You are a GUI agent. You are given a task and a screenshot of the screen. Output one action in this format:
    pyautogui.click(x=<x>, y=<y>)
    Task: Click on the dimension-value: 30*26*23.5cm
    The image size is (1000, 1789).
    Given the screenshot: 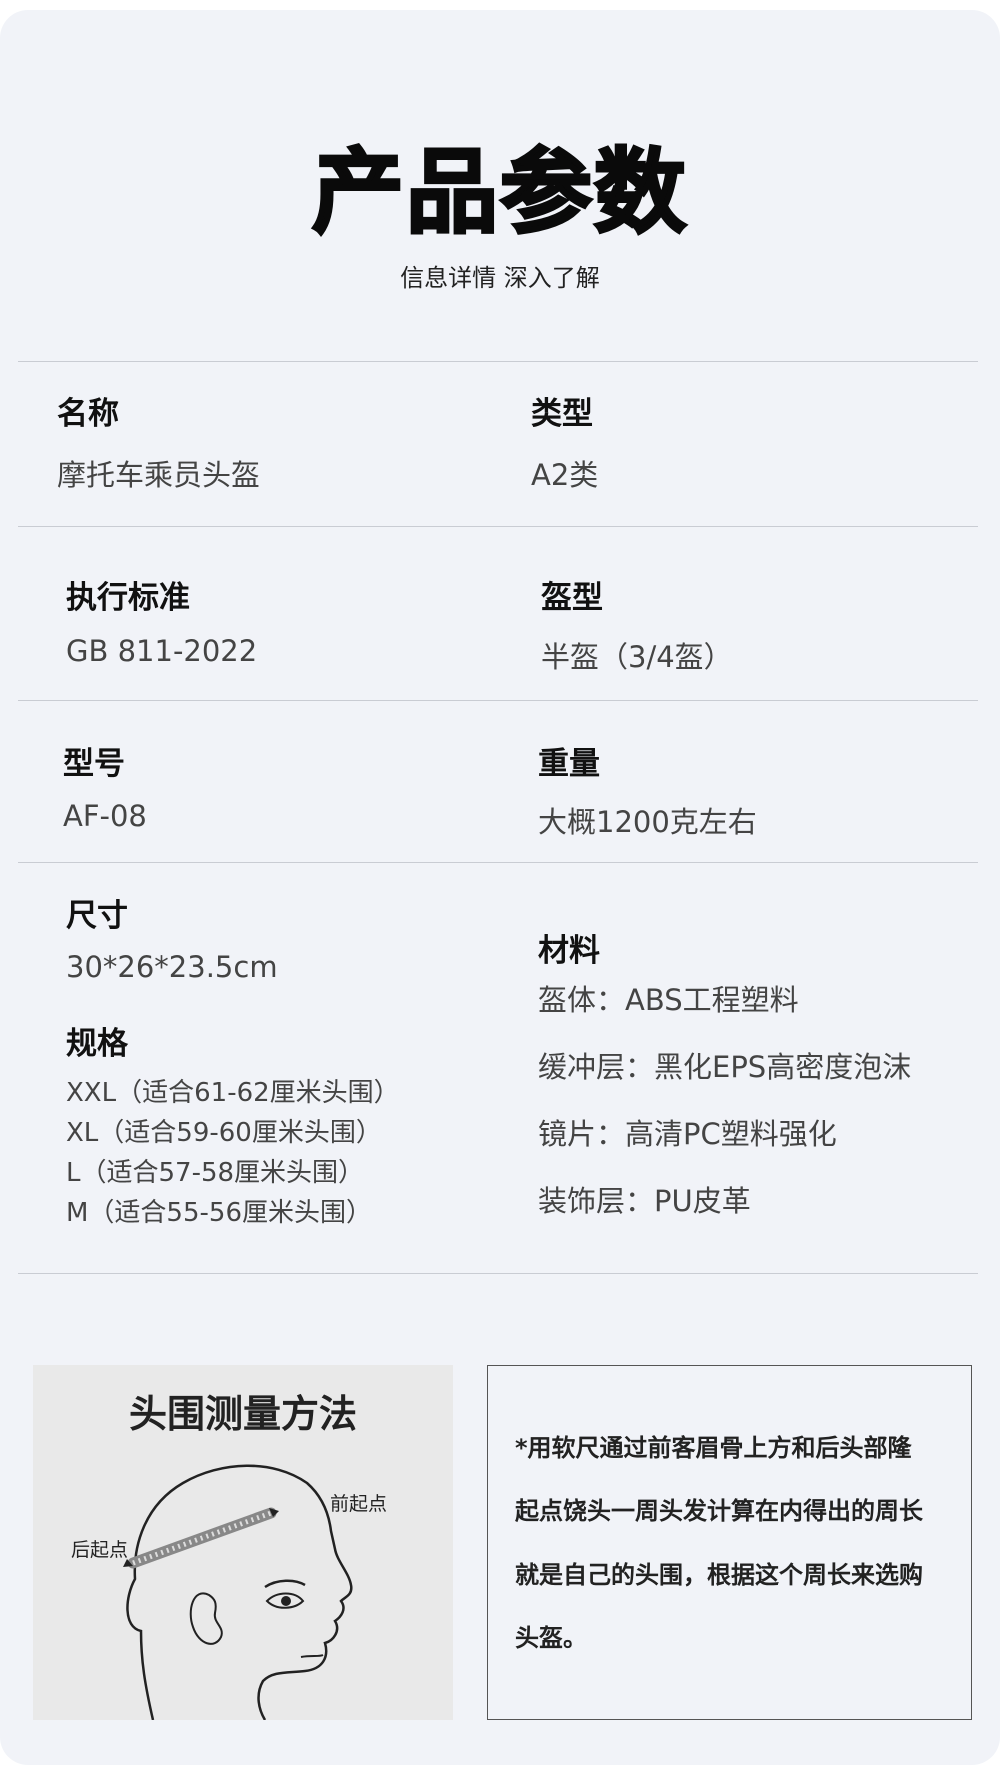 What is the action you would take?
    pyautogui.click(x=172, y=967)
    